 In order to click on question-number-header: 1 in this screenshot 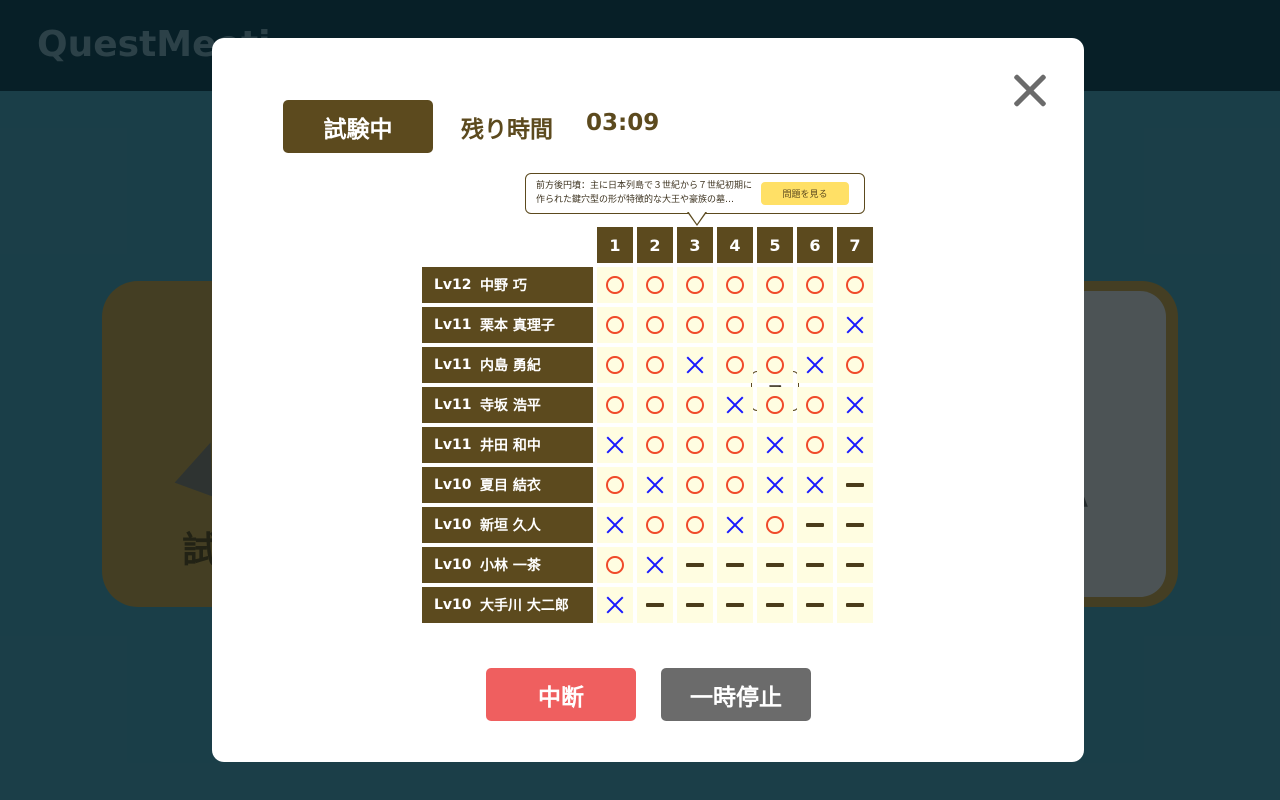, I will do `click(615, 245)`.